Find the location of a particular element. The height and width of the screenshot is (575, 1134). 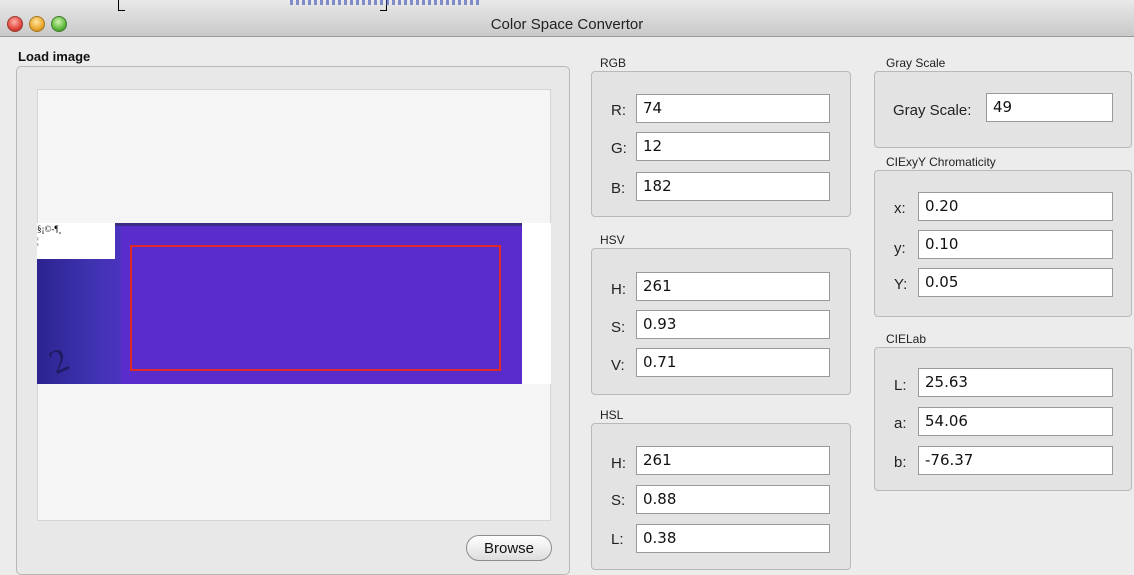

cielab-l-field: 25.63 is located at coordinates (1015, 382).